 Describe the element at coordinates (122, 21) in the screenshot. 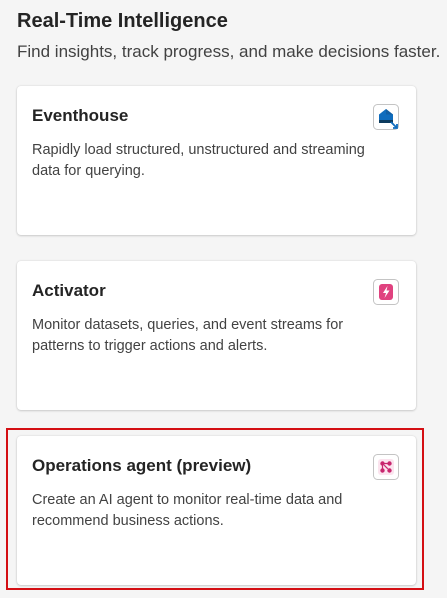

I see `section-title: Real-Time Intelligence` at that location.